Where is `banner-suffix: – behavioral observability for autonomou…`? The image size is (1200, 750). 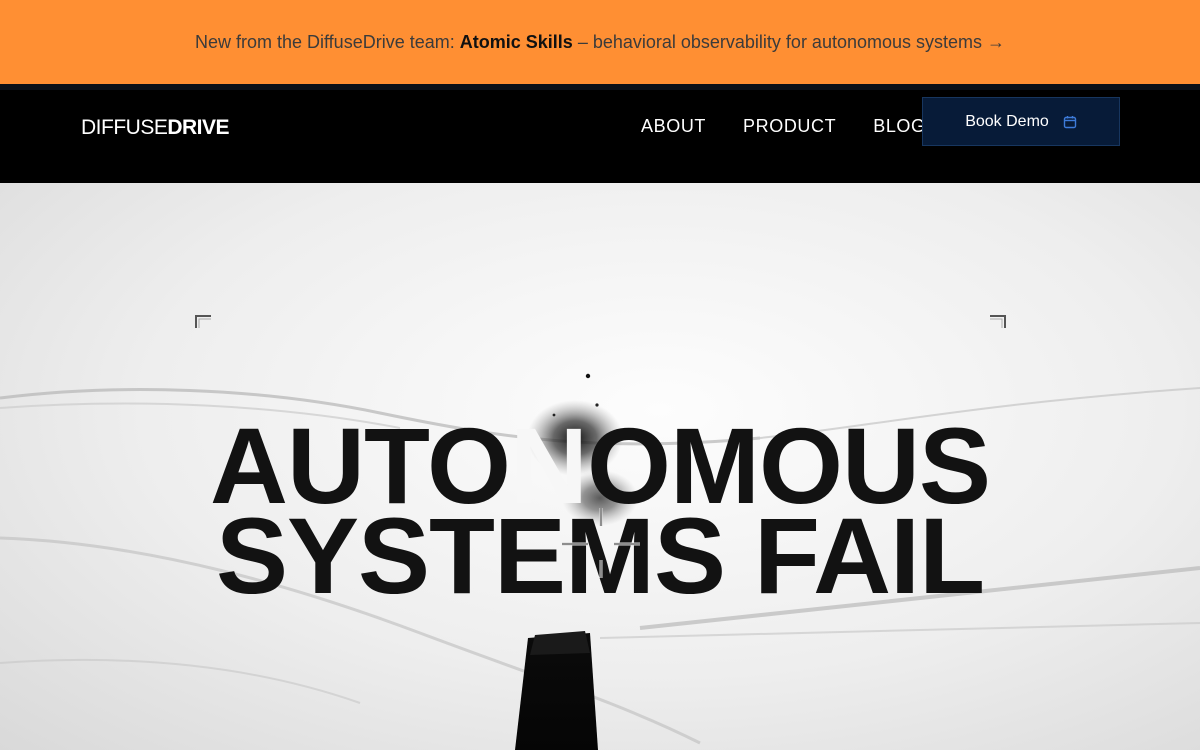 banner-suffix: – behavioral observability for autonomou… is located at coordinates (791, 41).